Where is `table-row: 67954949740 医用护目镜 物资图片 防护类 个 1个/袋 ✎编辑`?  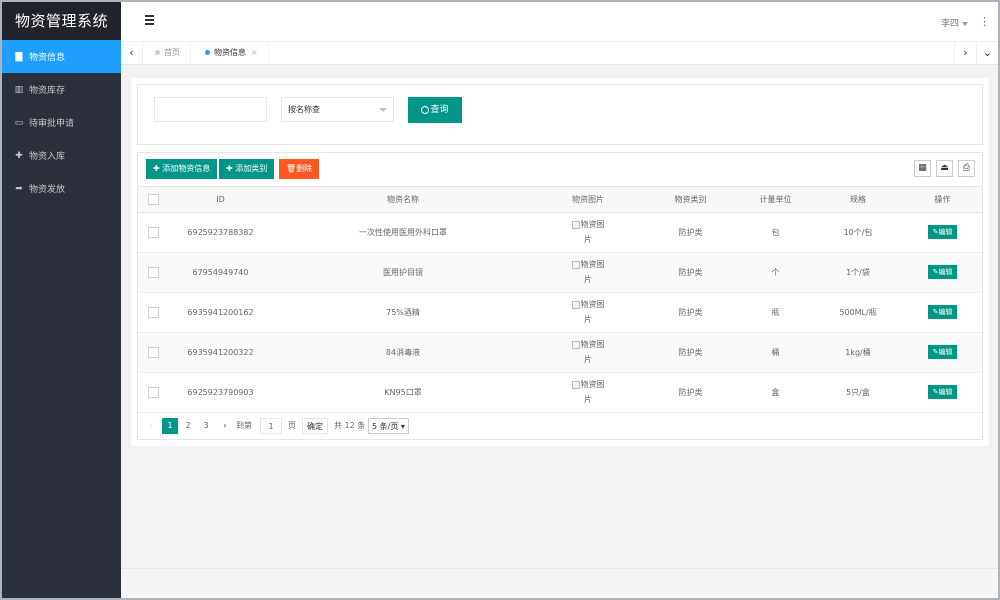
table-row: 67954949740 医用护目镜 物资图片 防护类 个 1个/袋 ✎编辑 is located at coordinates (560, 272).